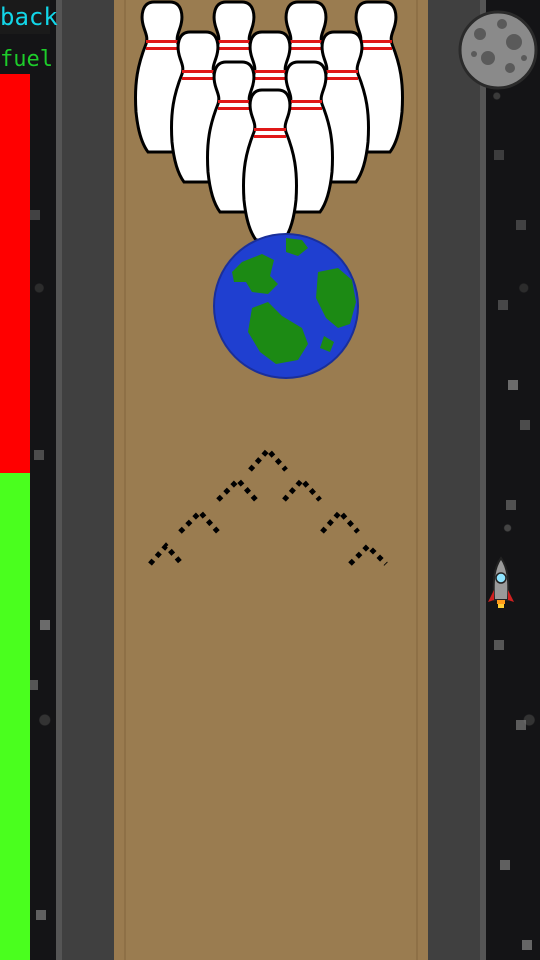 This screenshot has width=540, height=960. I want to click on left-gutter, so click(85, 480).